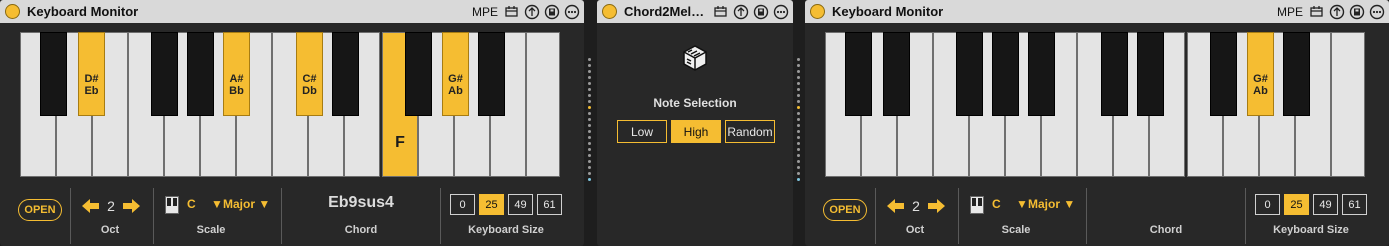 This screenshot has width=1389, height=246. What do you see at coordinates (695, 103) in the screenshot?
I see `note-selection-title: Note Selection` at bounding box center [695, 103].